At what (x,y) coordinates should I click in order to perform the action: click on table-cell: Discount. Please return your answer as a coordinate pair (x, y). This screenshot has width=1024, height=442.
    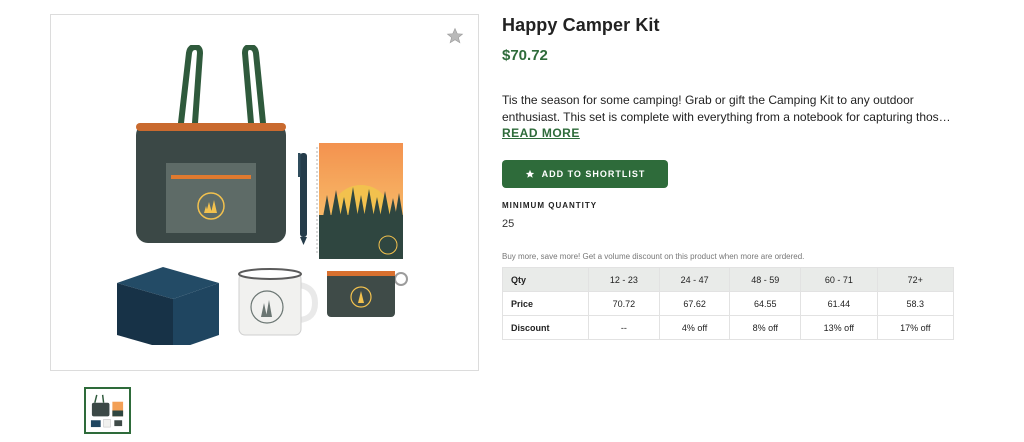
    Looking at the image, I should click on (545, 327).